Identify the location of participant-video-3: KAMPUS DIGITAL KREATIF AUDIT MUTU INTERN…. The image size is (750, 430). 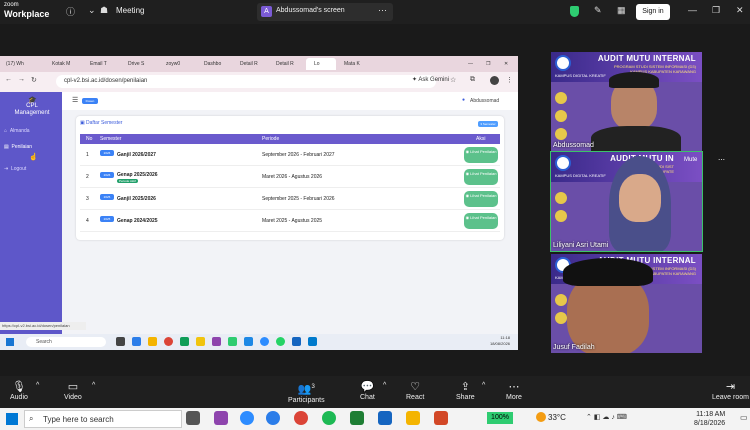
(626, 303).